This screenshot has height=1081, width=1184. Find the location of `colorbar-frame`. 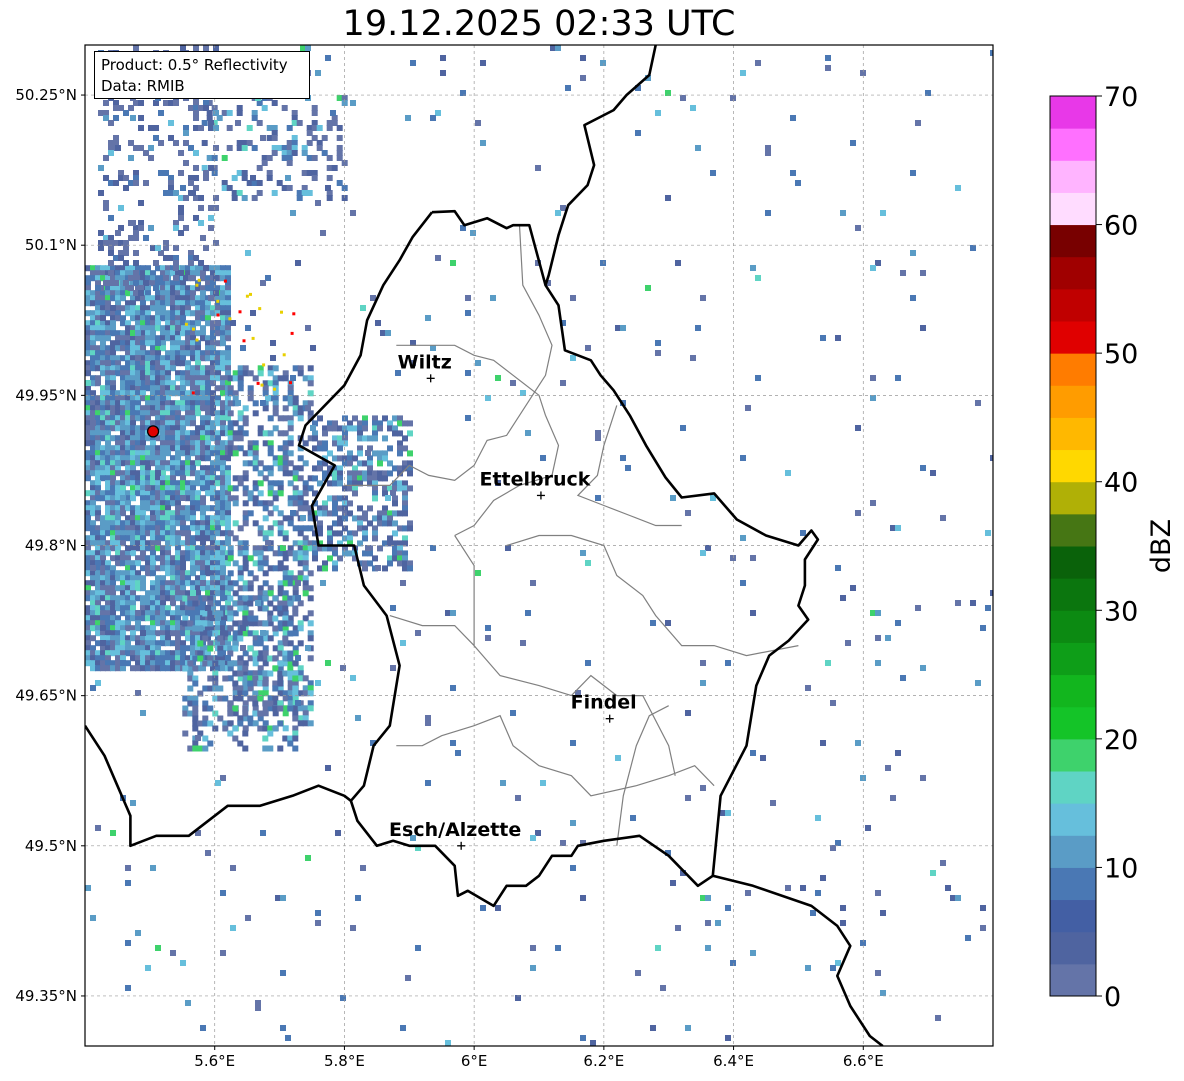

colorbar-frame is located at coordinates (1073, 546).